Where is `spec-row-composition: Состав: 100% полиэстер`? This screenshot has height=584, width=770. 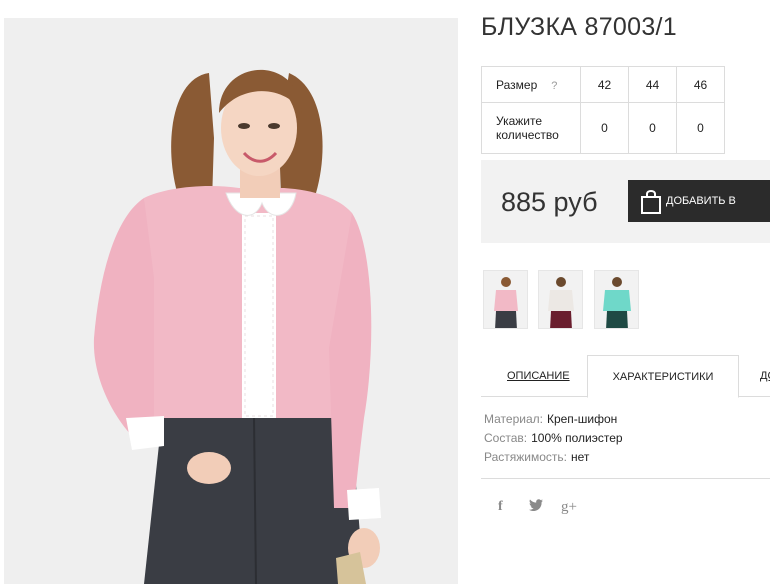 spec-row-composition: Состав: 100% полиэстер is located at coordinates (553, 438).